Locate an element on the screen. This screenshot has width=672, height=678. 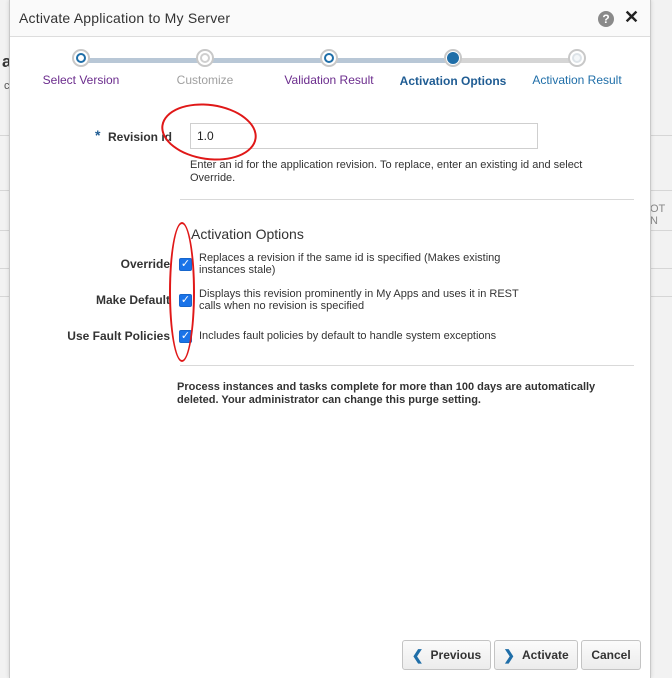
step-activation-result-marker is located at coordinates (577, 58).